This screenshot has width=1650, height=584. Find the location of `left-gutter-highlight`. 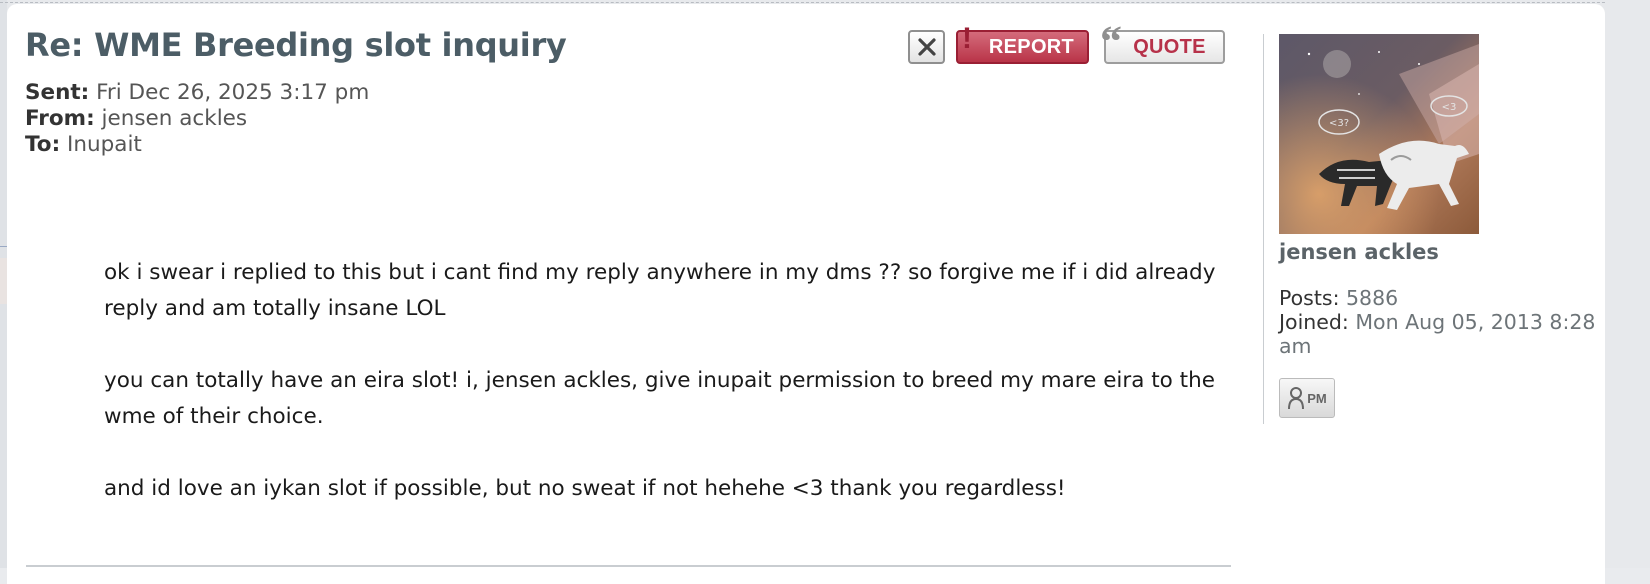

left-gutter-highlight is located at coordinates (3, 281).